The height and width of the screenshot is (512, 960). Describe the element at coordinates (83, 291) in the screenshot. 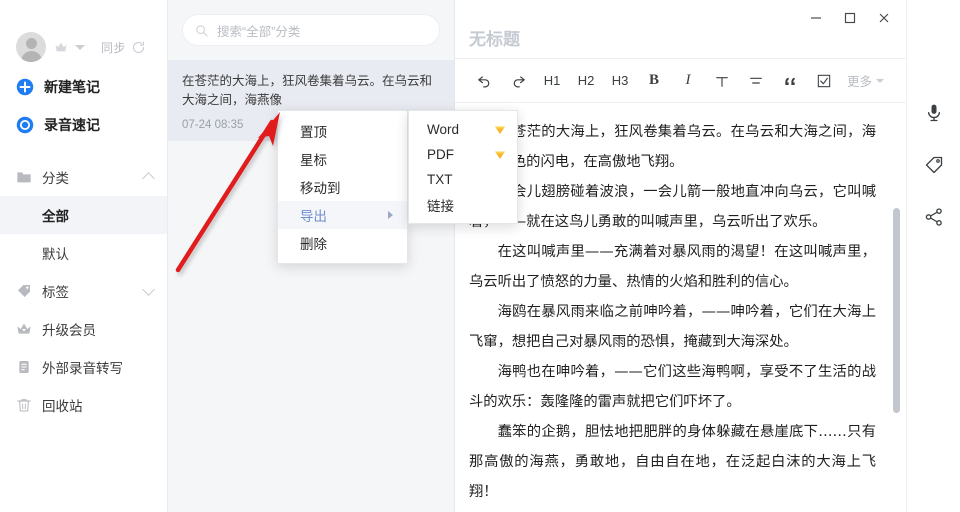

I see `sidebar-item-tags: 标签` at that location.